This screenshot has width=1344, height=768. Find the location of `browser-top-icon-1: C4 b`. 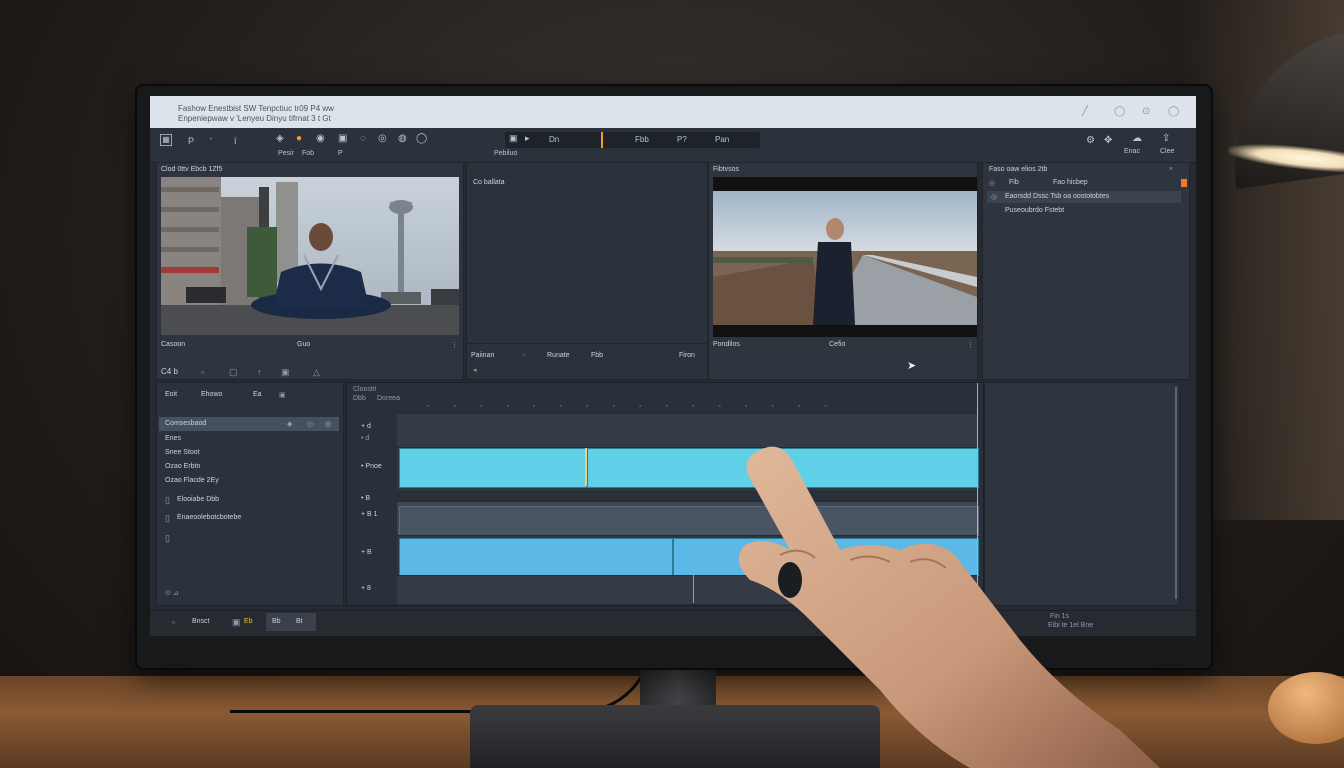

browser-top-icon-1: C4 b is located at coordinates (169, 371).